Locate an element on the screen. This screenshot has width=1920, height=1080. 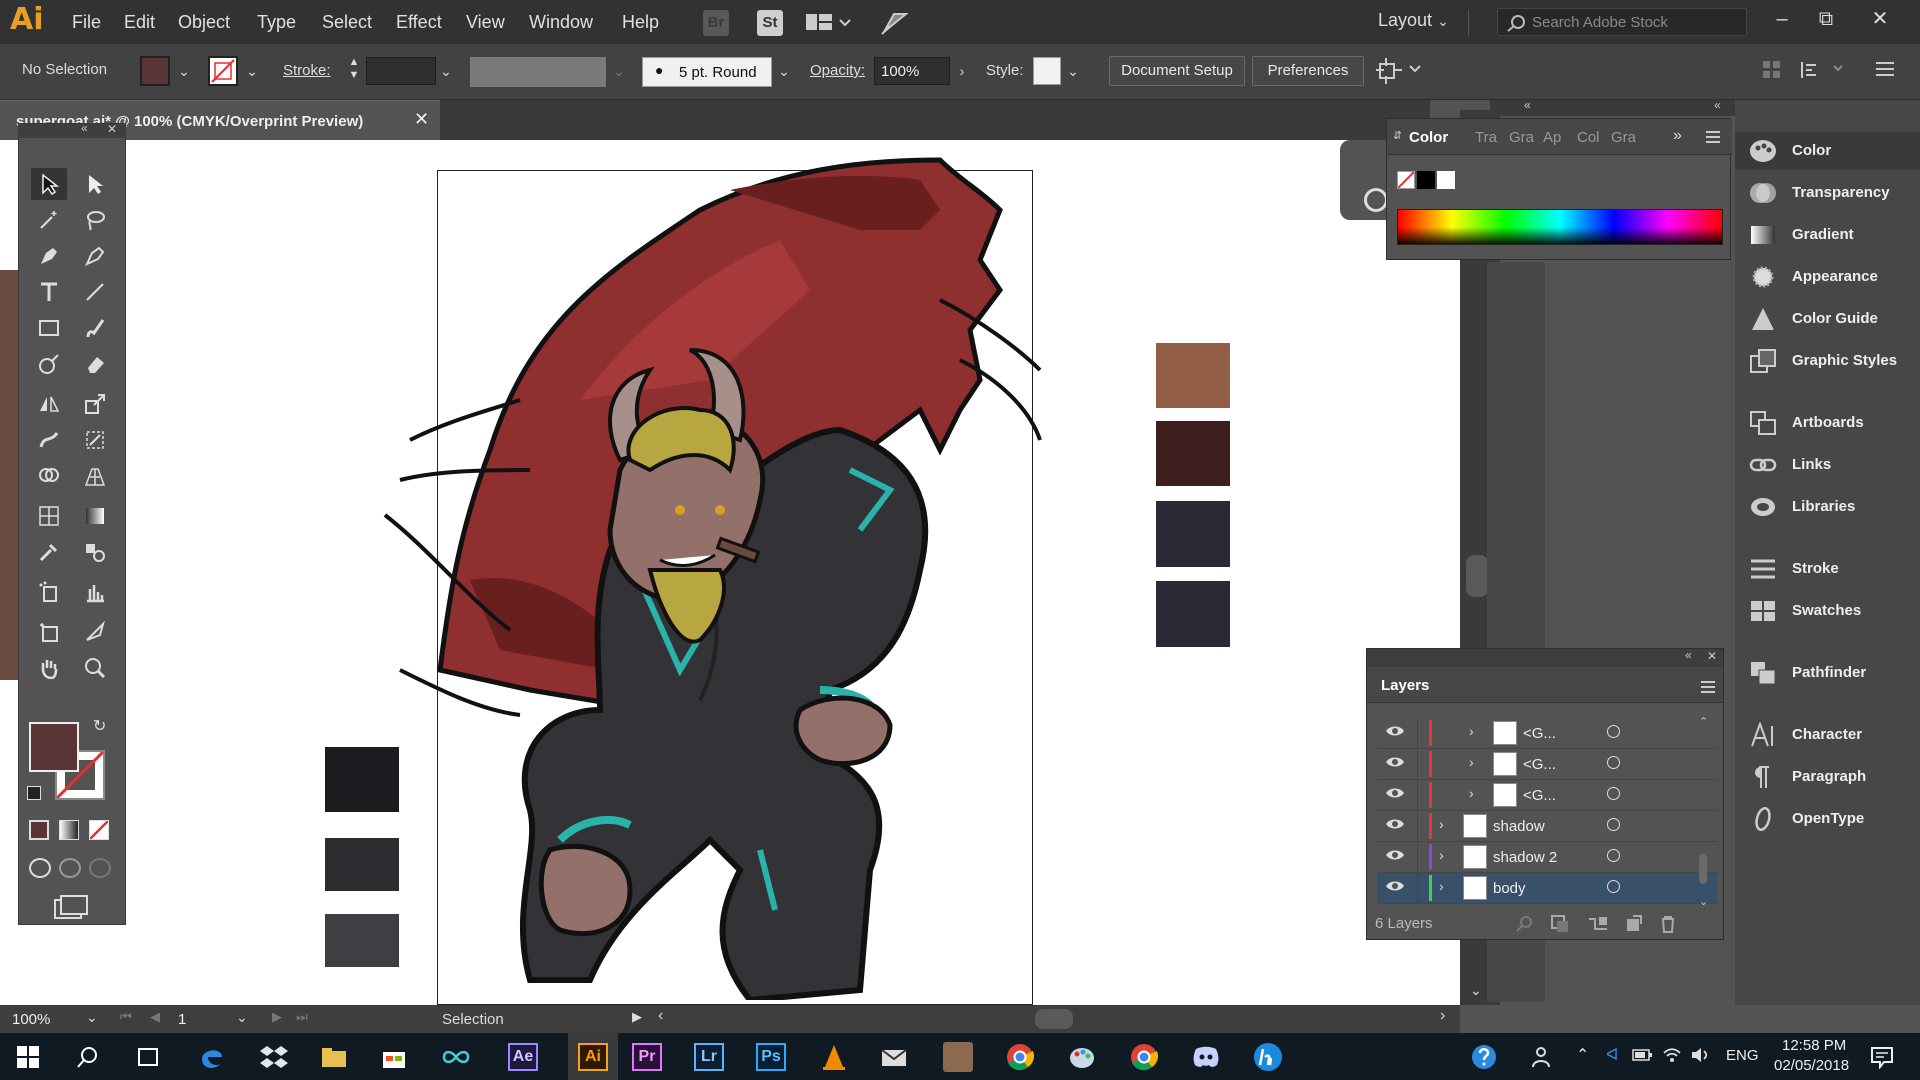
menu-select: Select is located at coordinates (347, 22).